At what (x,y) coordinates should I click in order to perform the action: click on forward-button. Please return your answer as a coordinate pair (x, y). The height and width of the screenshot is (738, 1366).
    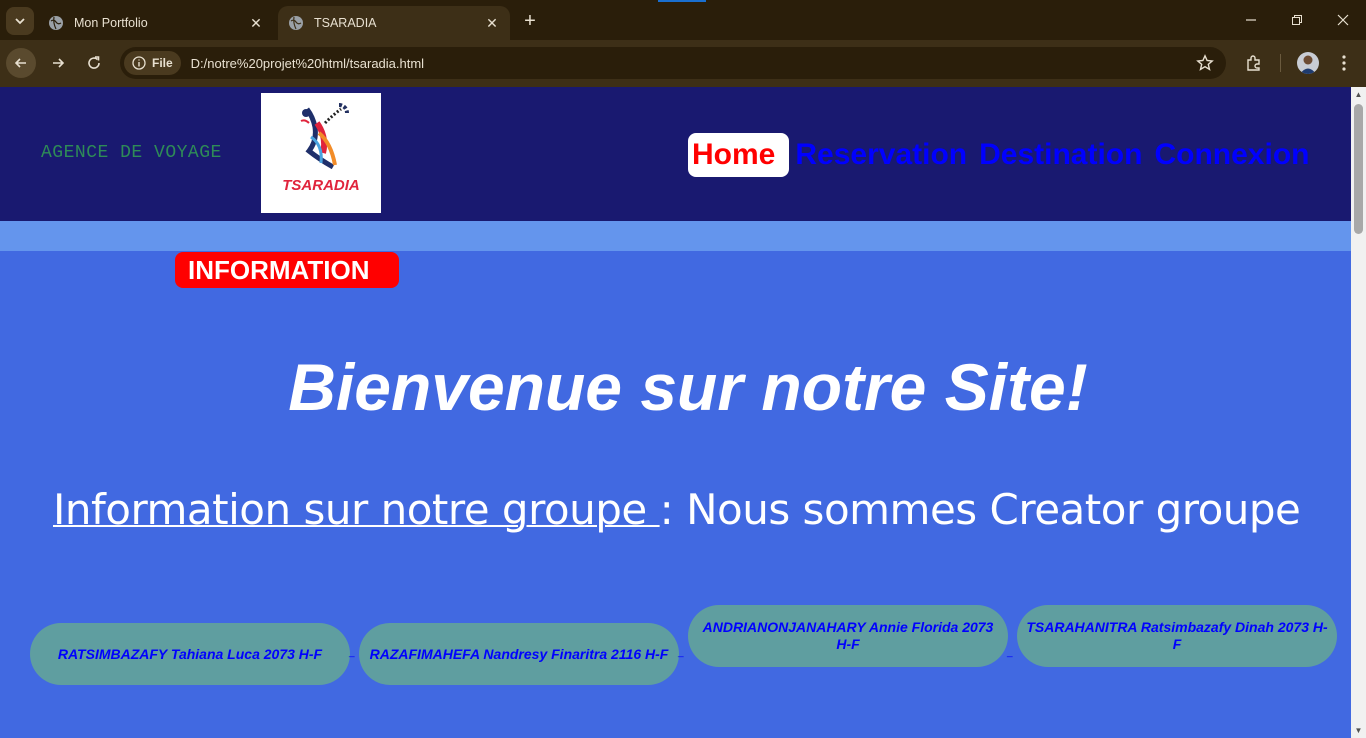
    Looking at the image, I should click on (58, 63).